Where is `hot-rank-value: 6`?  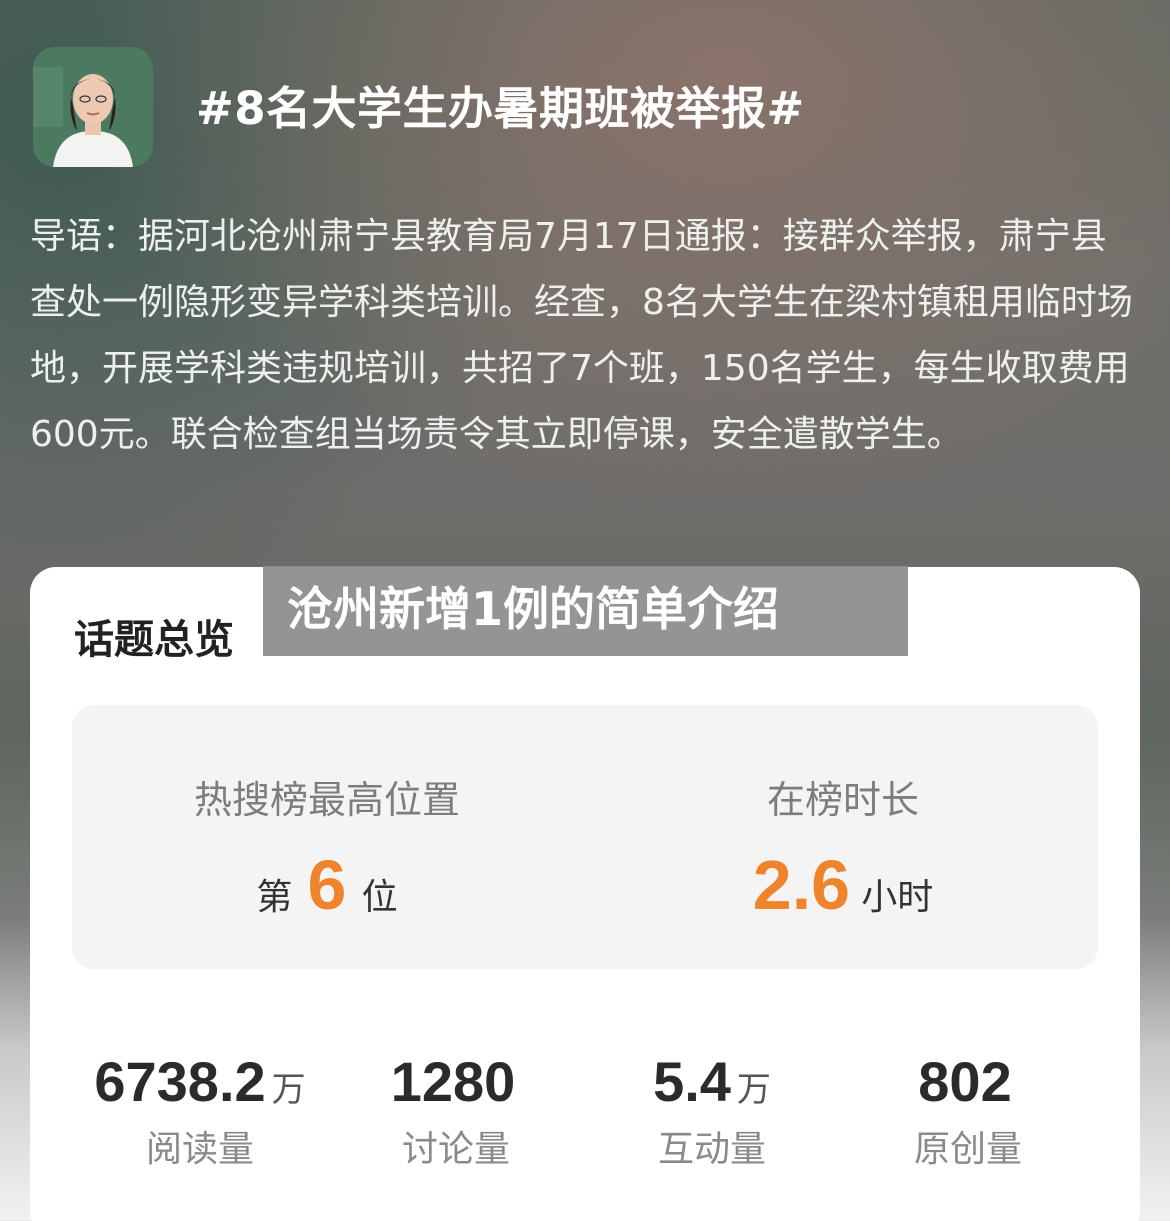
hot-rank-value: 6 is located at coordinates (327, 885).